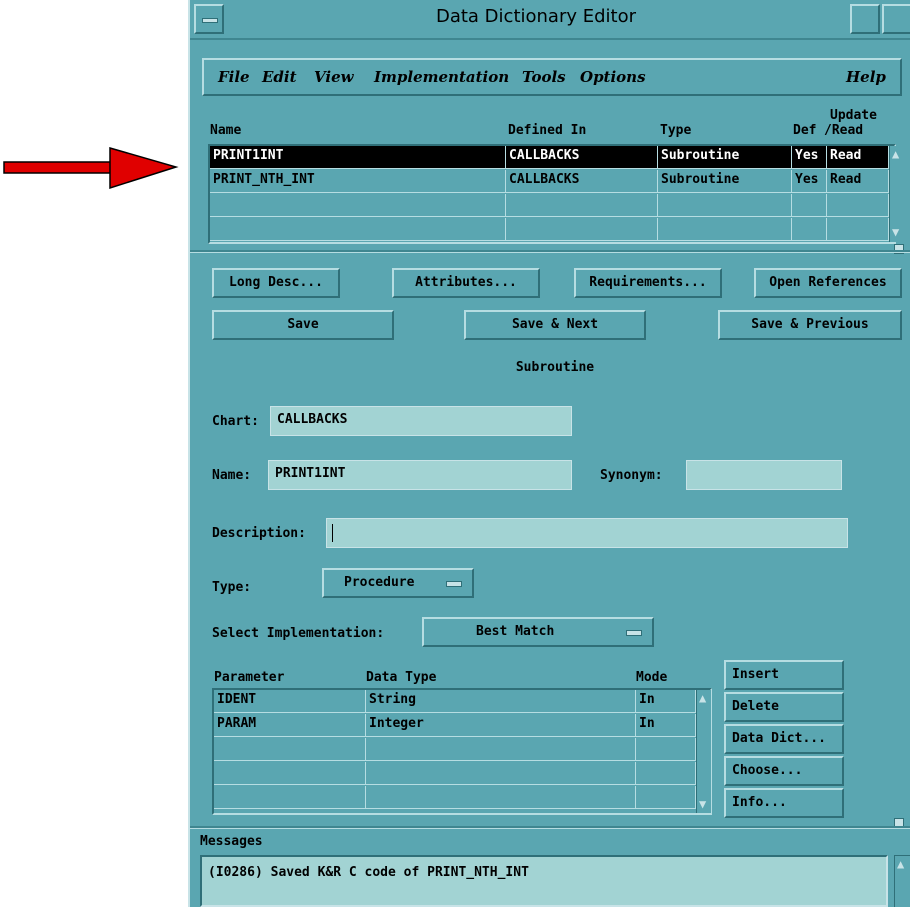  I want to click on description-label: Description:, so click(259, 533).